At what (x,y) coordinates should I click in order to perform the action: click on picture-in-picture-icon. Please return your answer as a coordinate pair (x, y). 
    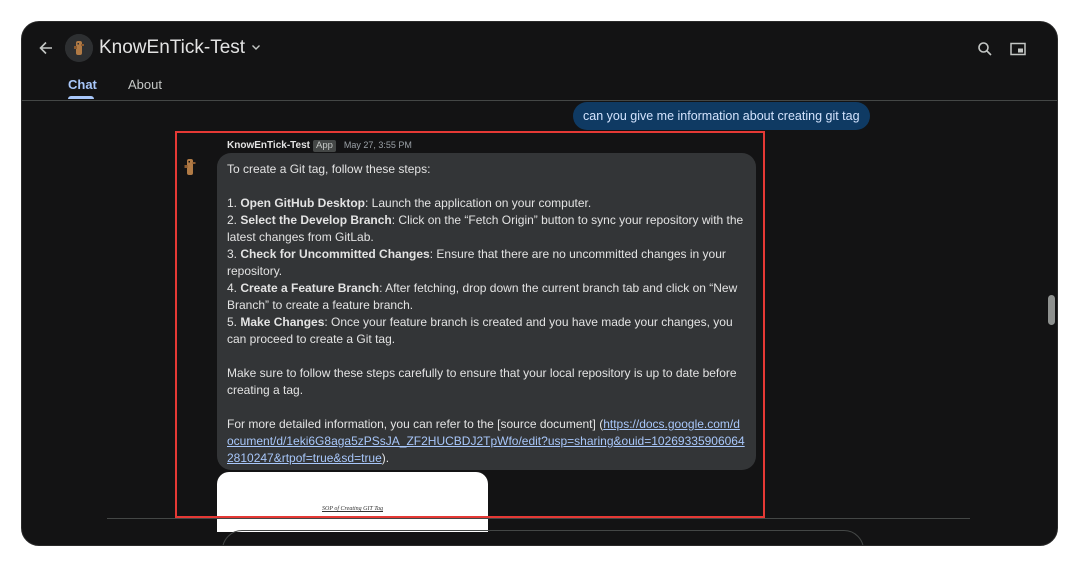
    Looking at the image, I should click on (1018, 49).